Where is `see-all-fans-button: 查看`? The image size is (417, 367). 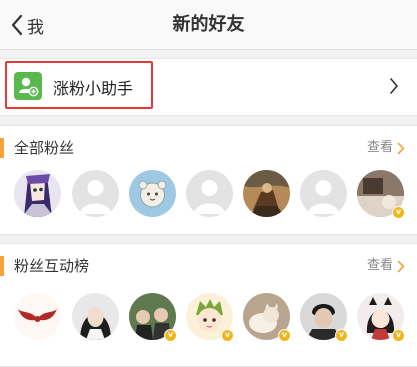
see-all-fans-button: 查看 is located at coordinates (386, 148).